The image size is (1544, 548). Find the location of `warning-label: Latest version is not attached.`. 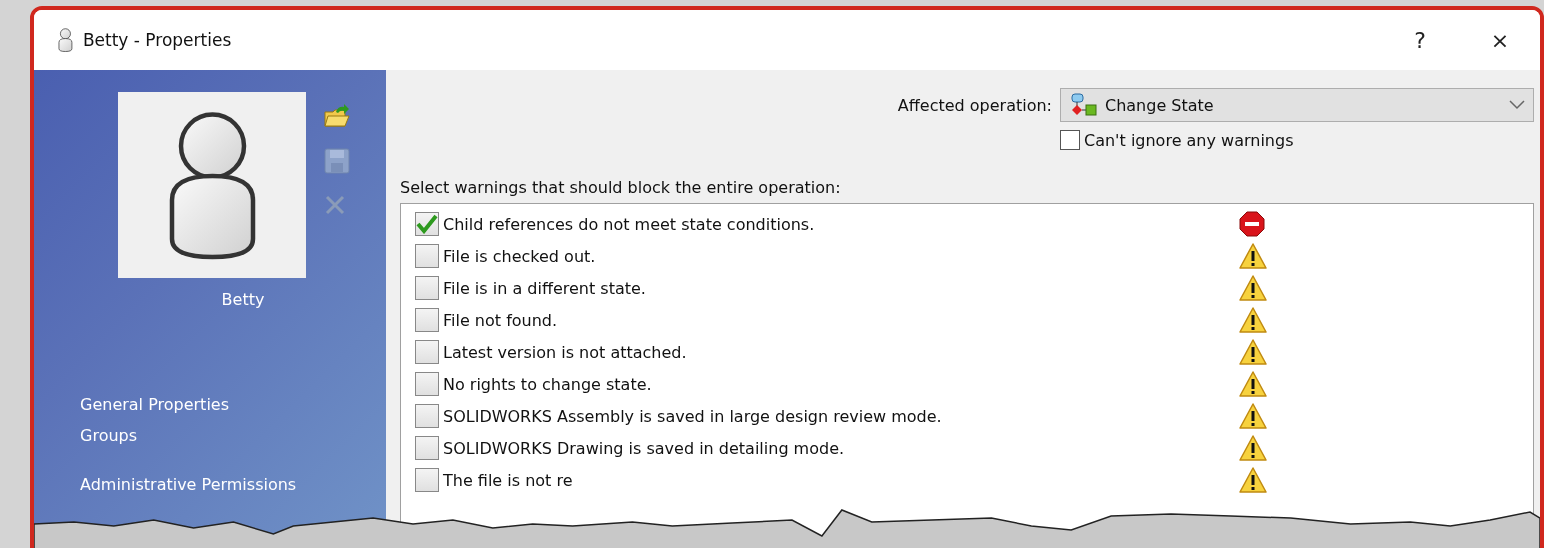

warning-label: Latest version is not attached. is located at coordinates (565, 352).